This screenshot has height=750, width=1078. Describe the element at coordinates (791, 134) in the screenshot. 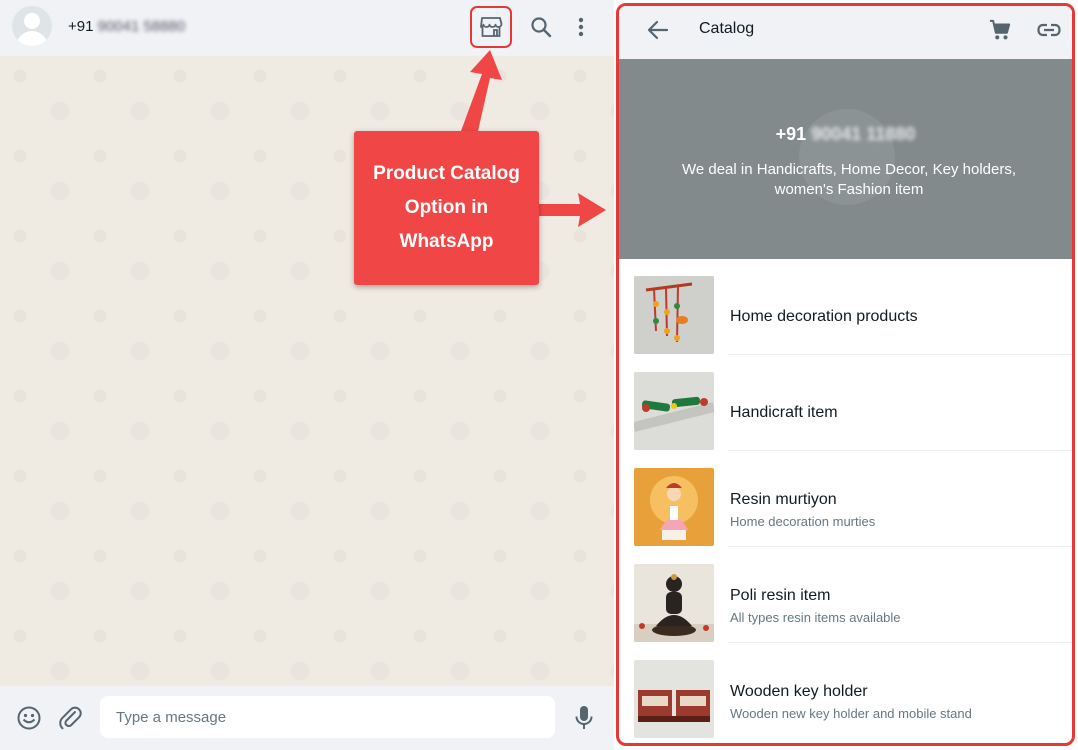

I see `business-prefix: +91` at that location.